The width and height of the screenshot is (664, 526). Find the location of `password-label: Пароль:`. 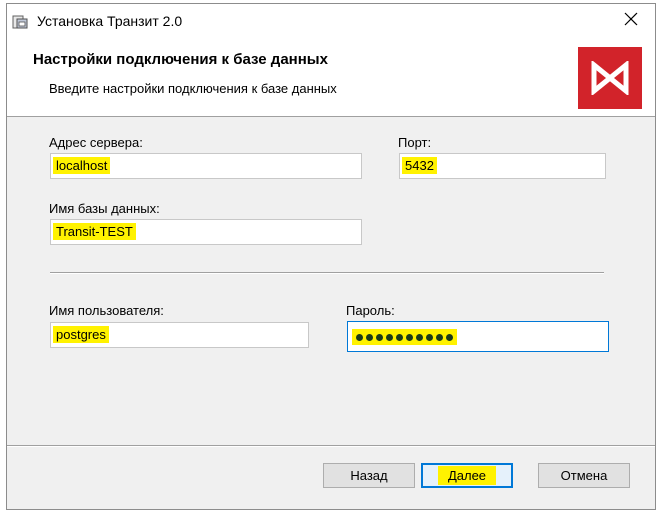

password-label: Пароль: is located at coordinates (370, 310).